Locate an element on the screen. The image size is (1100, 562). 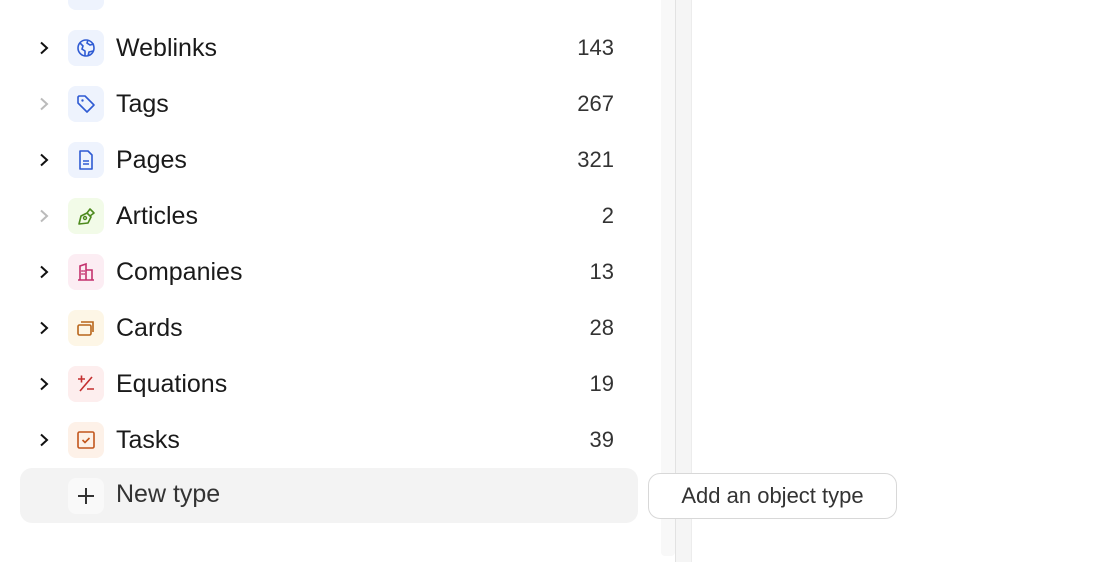
plus-minus-icon is located at coordinates (86, 384).